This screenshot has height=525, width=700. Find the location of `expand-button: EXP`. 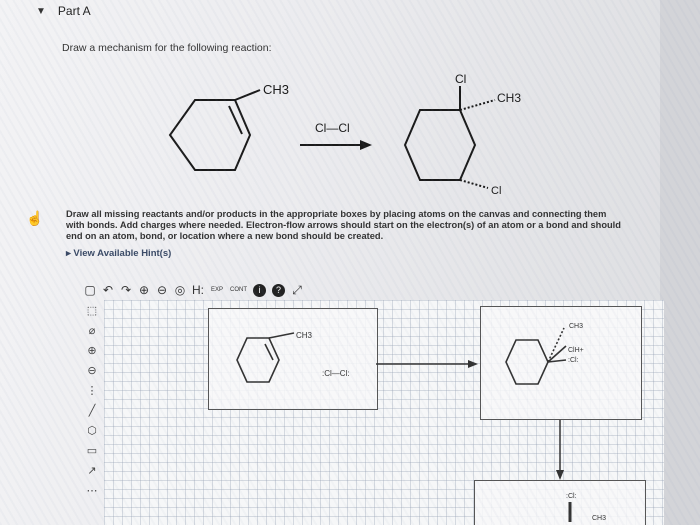

expand-button: EXP is located at coordinates (217, 290).